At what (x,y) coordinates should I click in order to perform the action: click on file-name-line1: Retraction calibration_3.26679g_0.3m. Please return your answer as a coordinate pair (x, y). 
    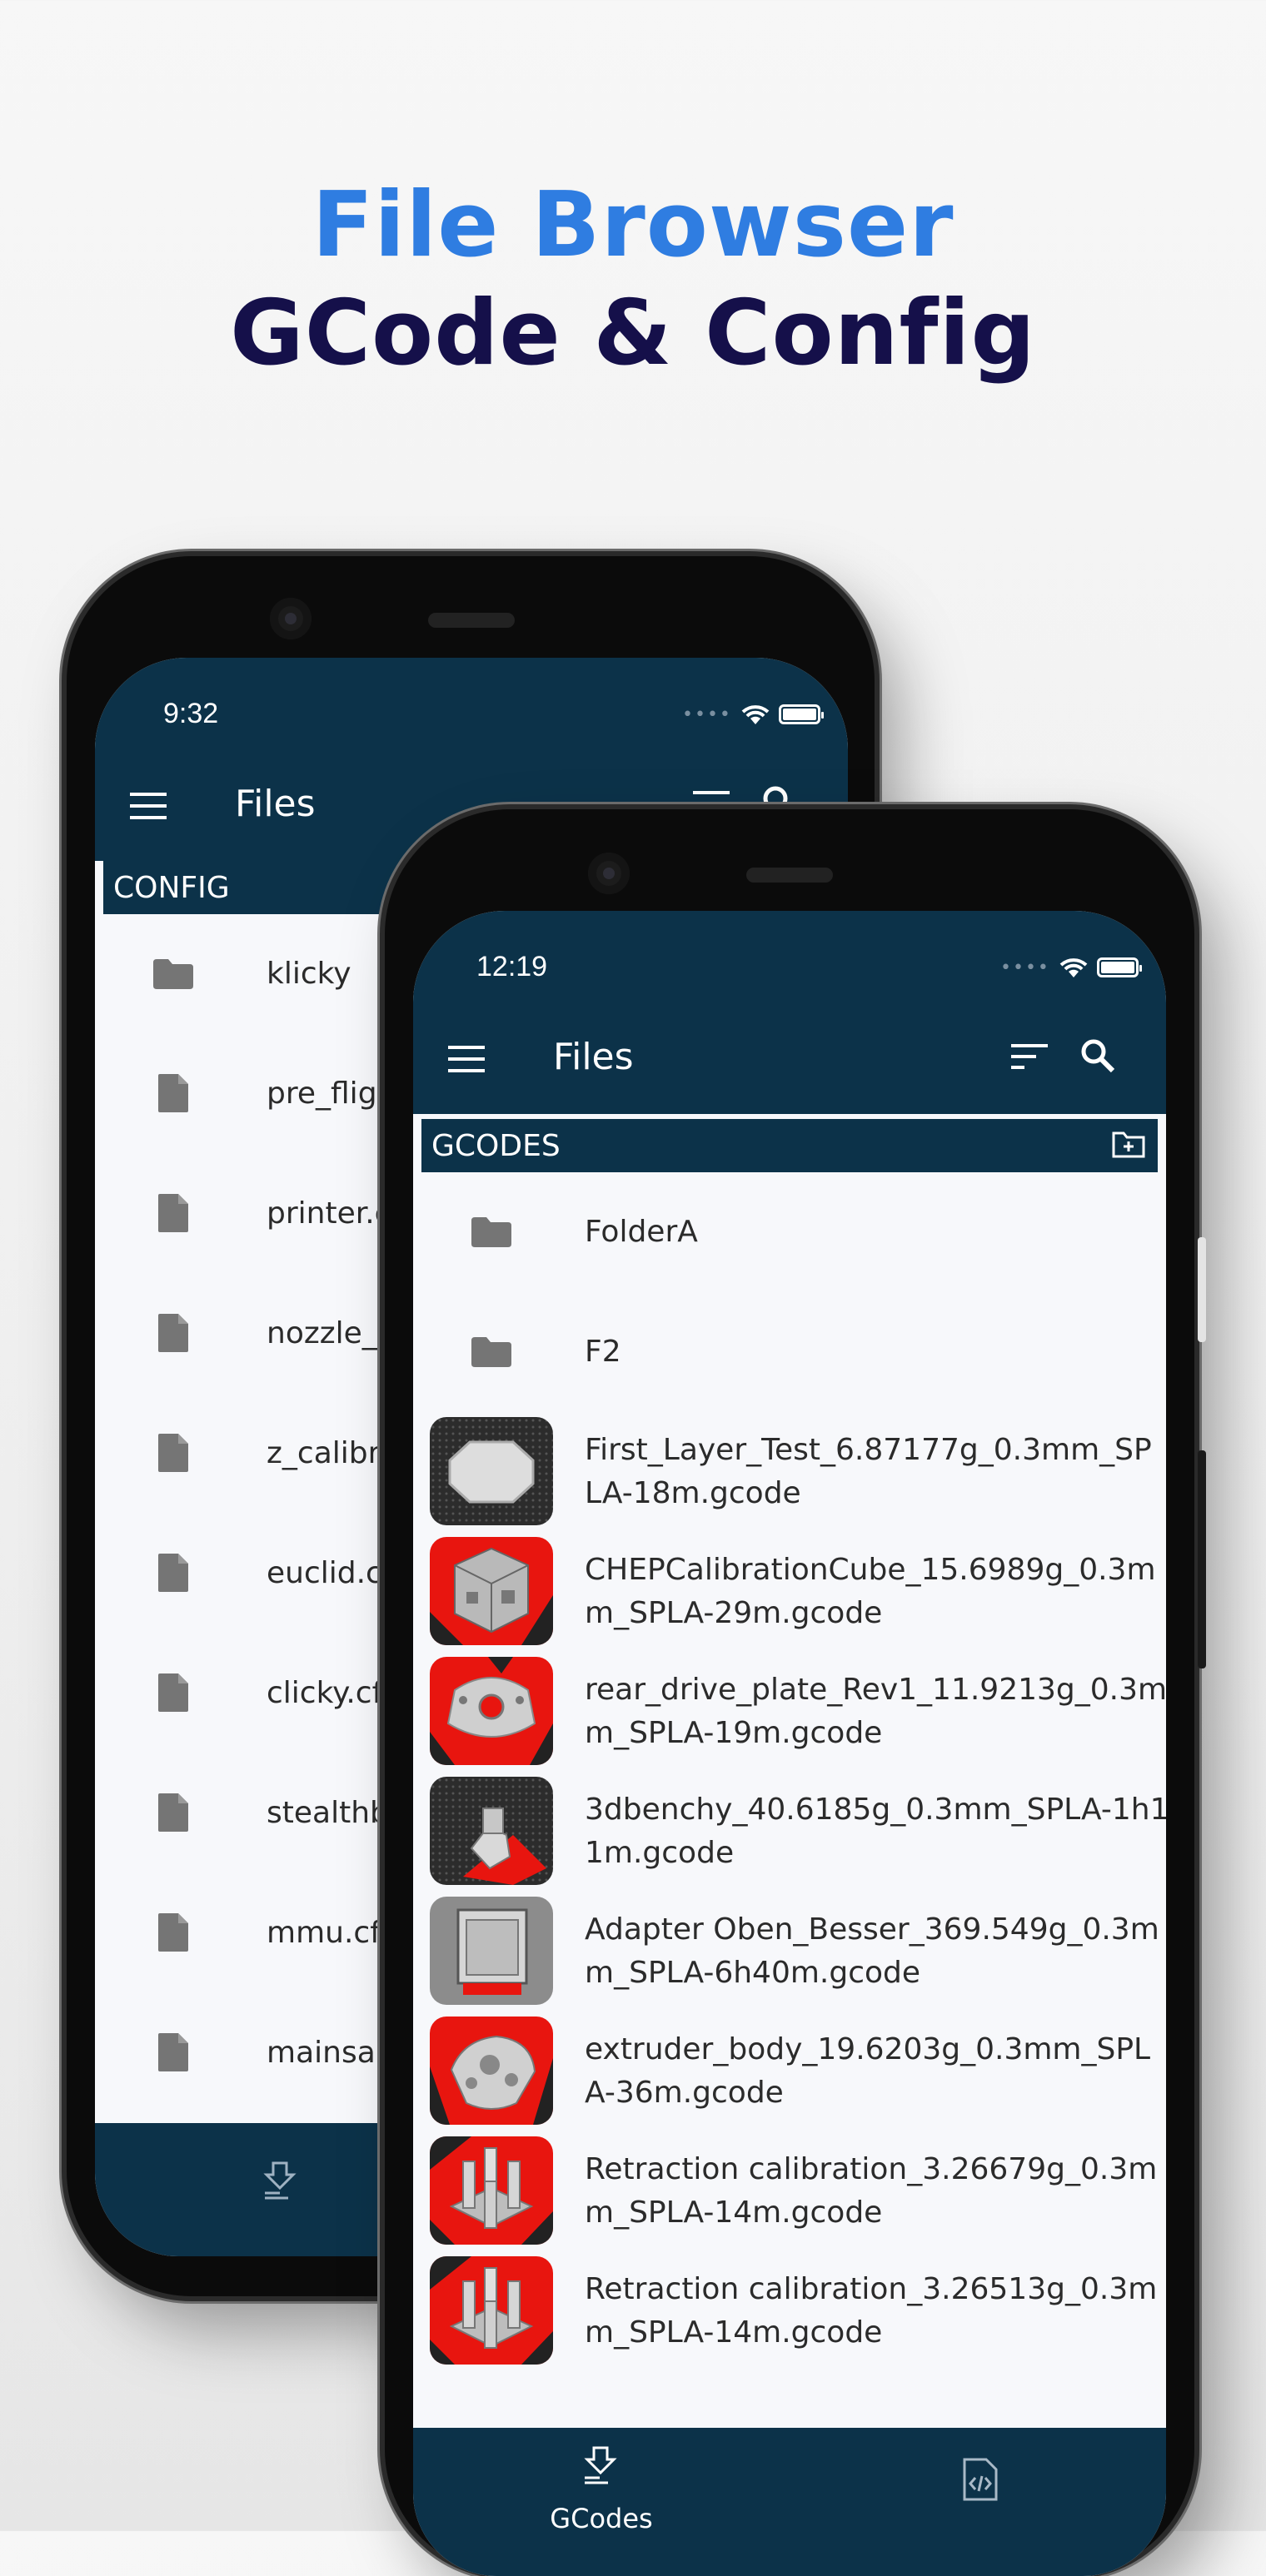
    Looking at the image, I should click on (872, 2169).